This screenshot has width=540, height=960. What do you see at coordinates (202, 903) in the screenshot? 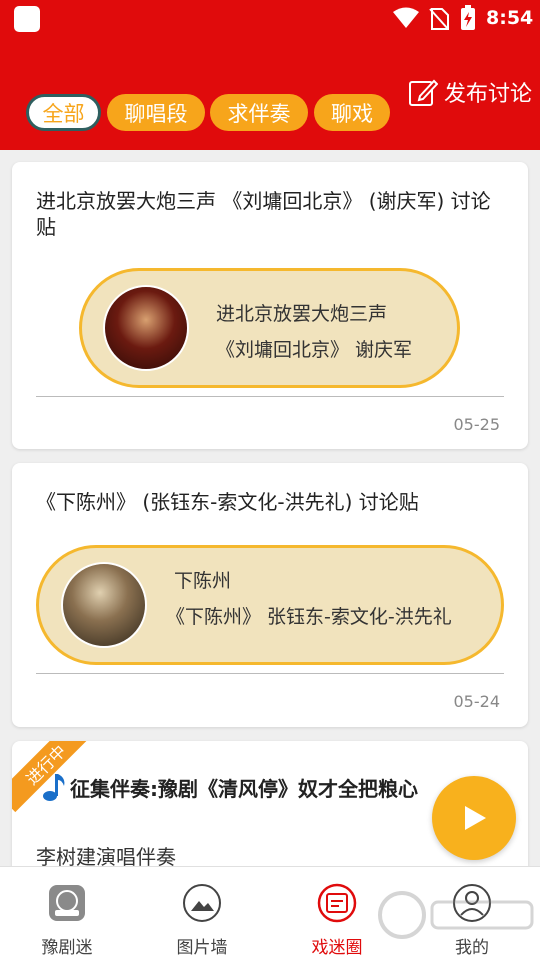
I see `image-icon` at bounding box center [202, 903].